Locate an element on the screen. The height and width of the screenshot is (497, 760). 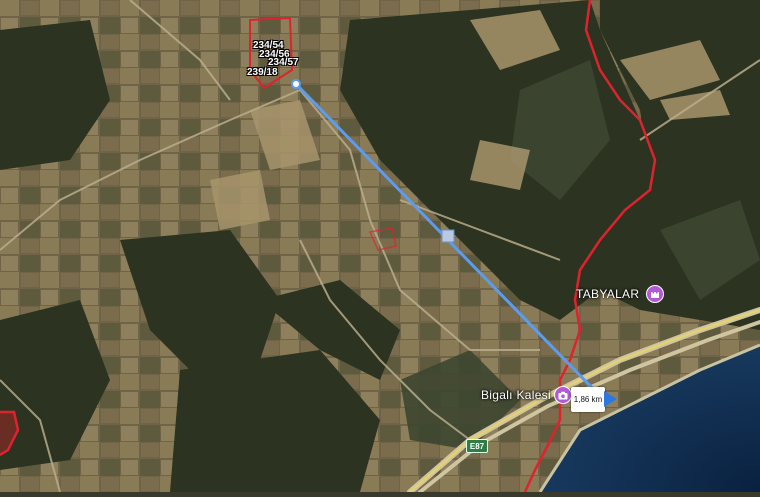
measurement-midpoint-handle is located at coordinates (448, 236).